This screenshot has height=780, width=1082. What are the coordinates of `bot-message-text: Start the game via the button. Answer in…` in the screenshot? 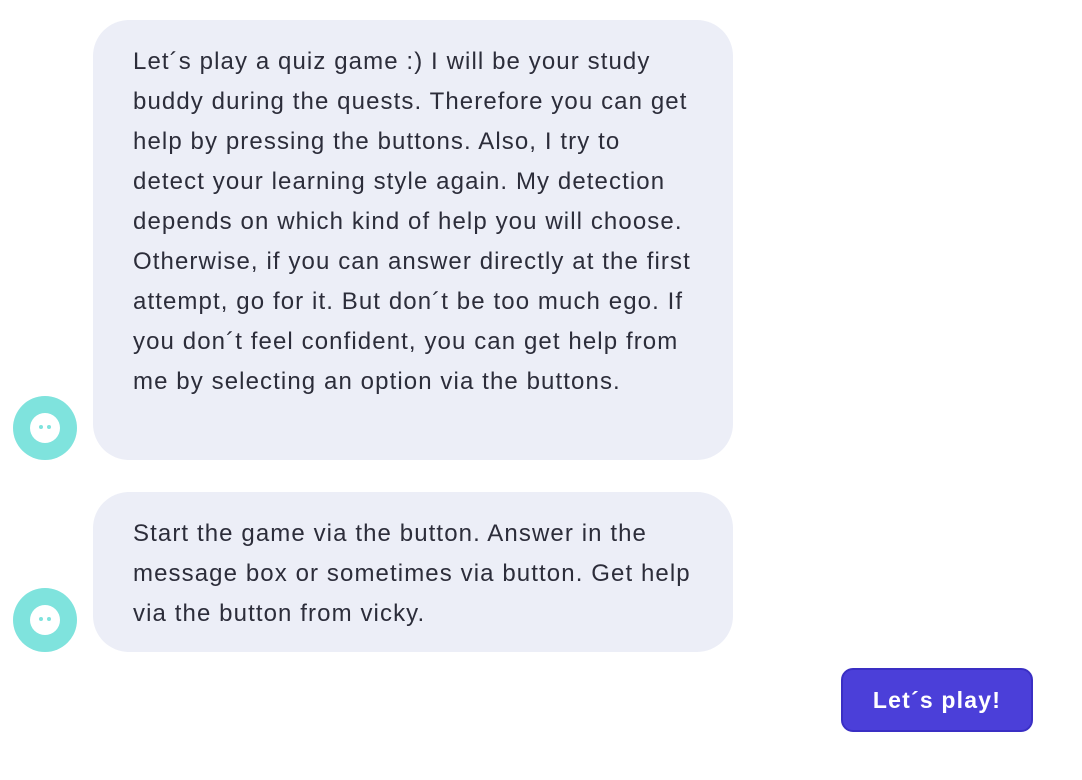 It's located at (412, 573).